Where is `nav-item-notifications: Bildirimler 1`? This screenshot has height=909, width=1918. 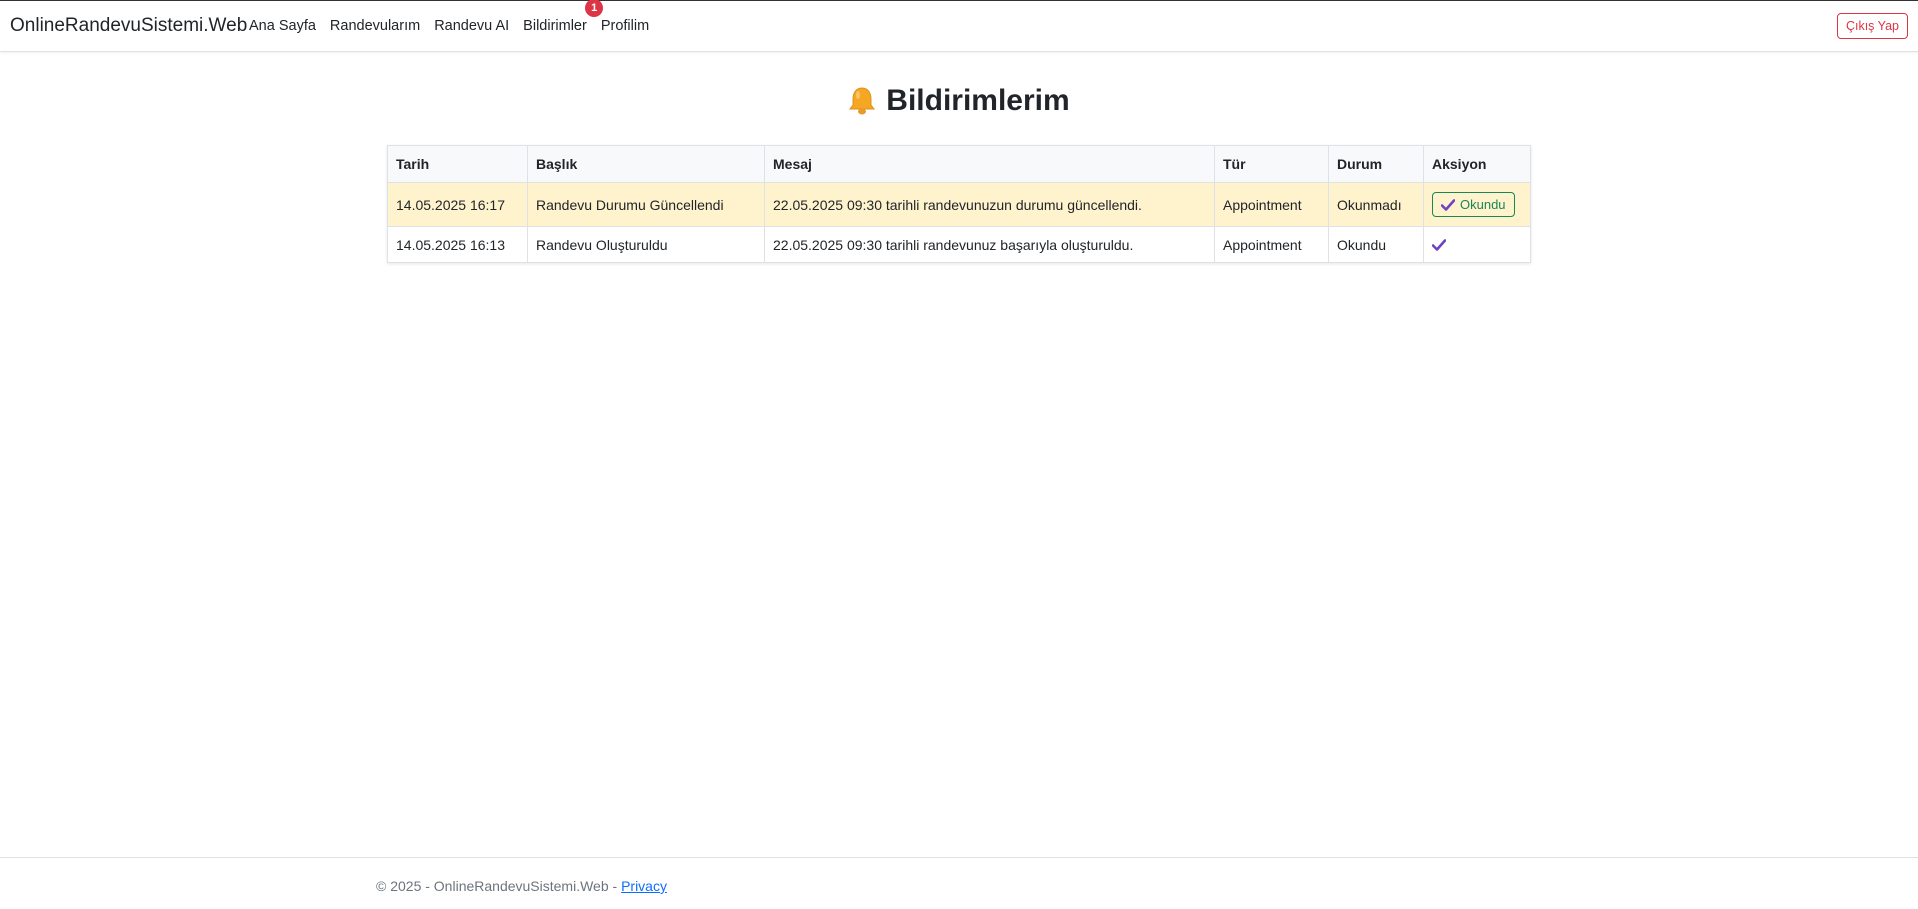
nav-item-notifications: Bildirimler 1 is located at coordinates (563, 17).